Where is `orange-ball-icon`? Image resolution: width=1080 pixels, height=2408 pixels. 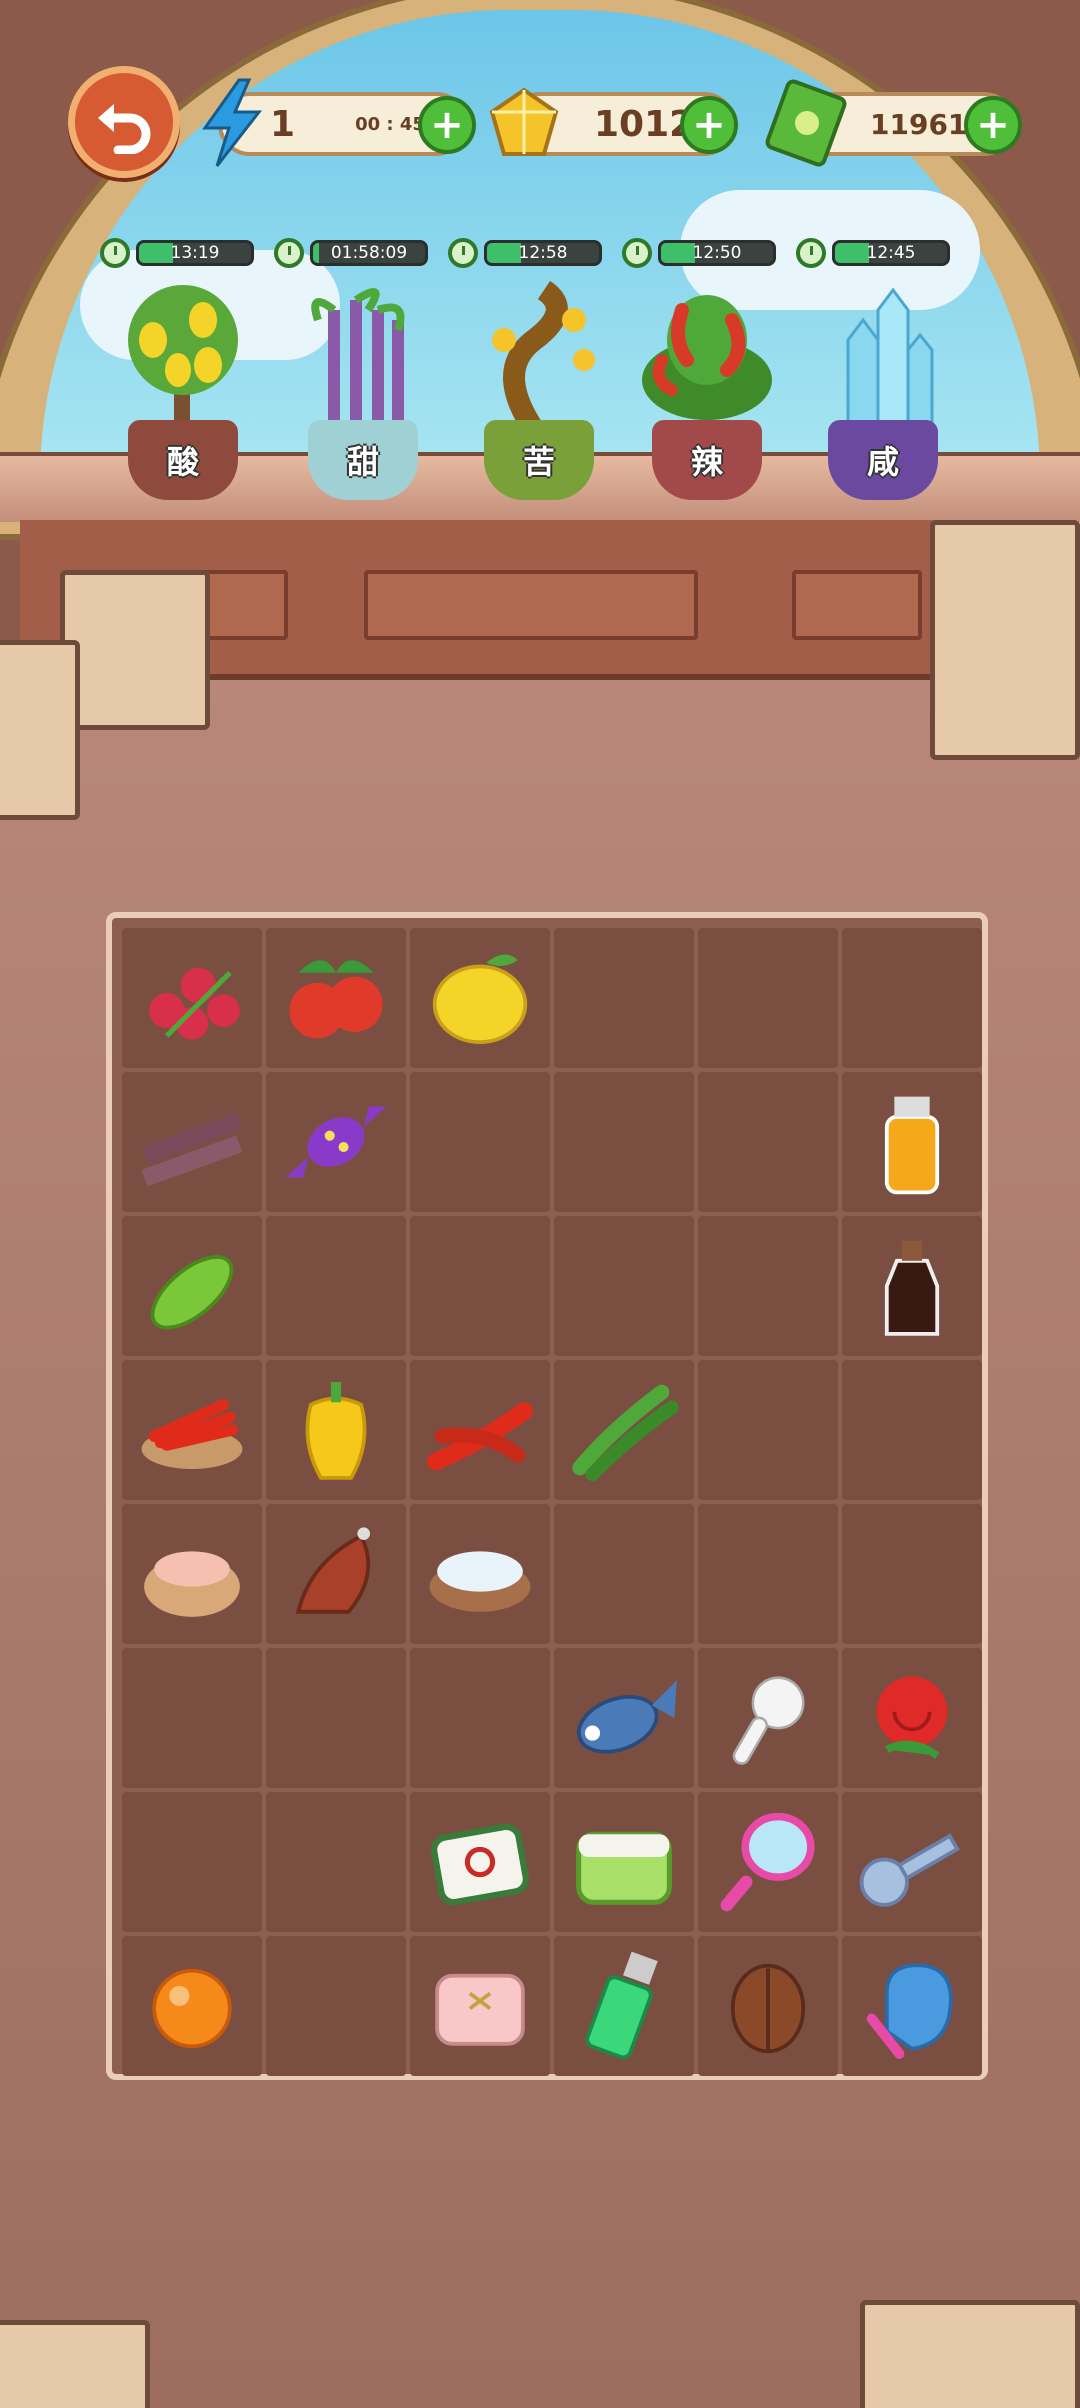 orange-ball-icon is located at coordinates (192, 2008).